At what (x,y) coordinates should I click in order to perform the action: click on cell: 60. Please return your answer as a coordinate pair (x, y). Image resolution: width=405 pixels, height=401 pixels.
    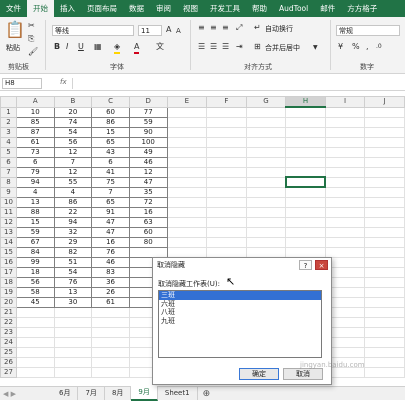
    Looking at the image, I should click on (110, 112).